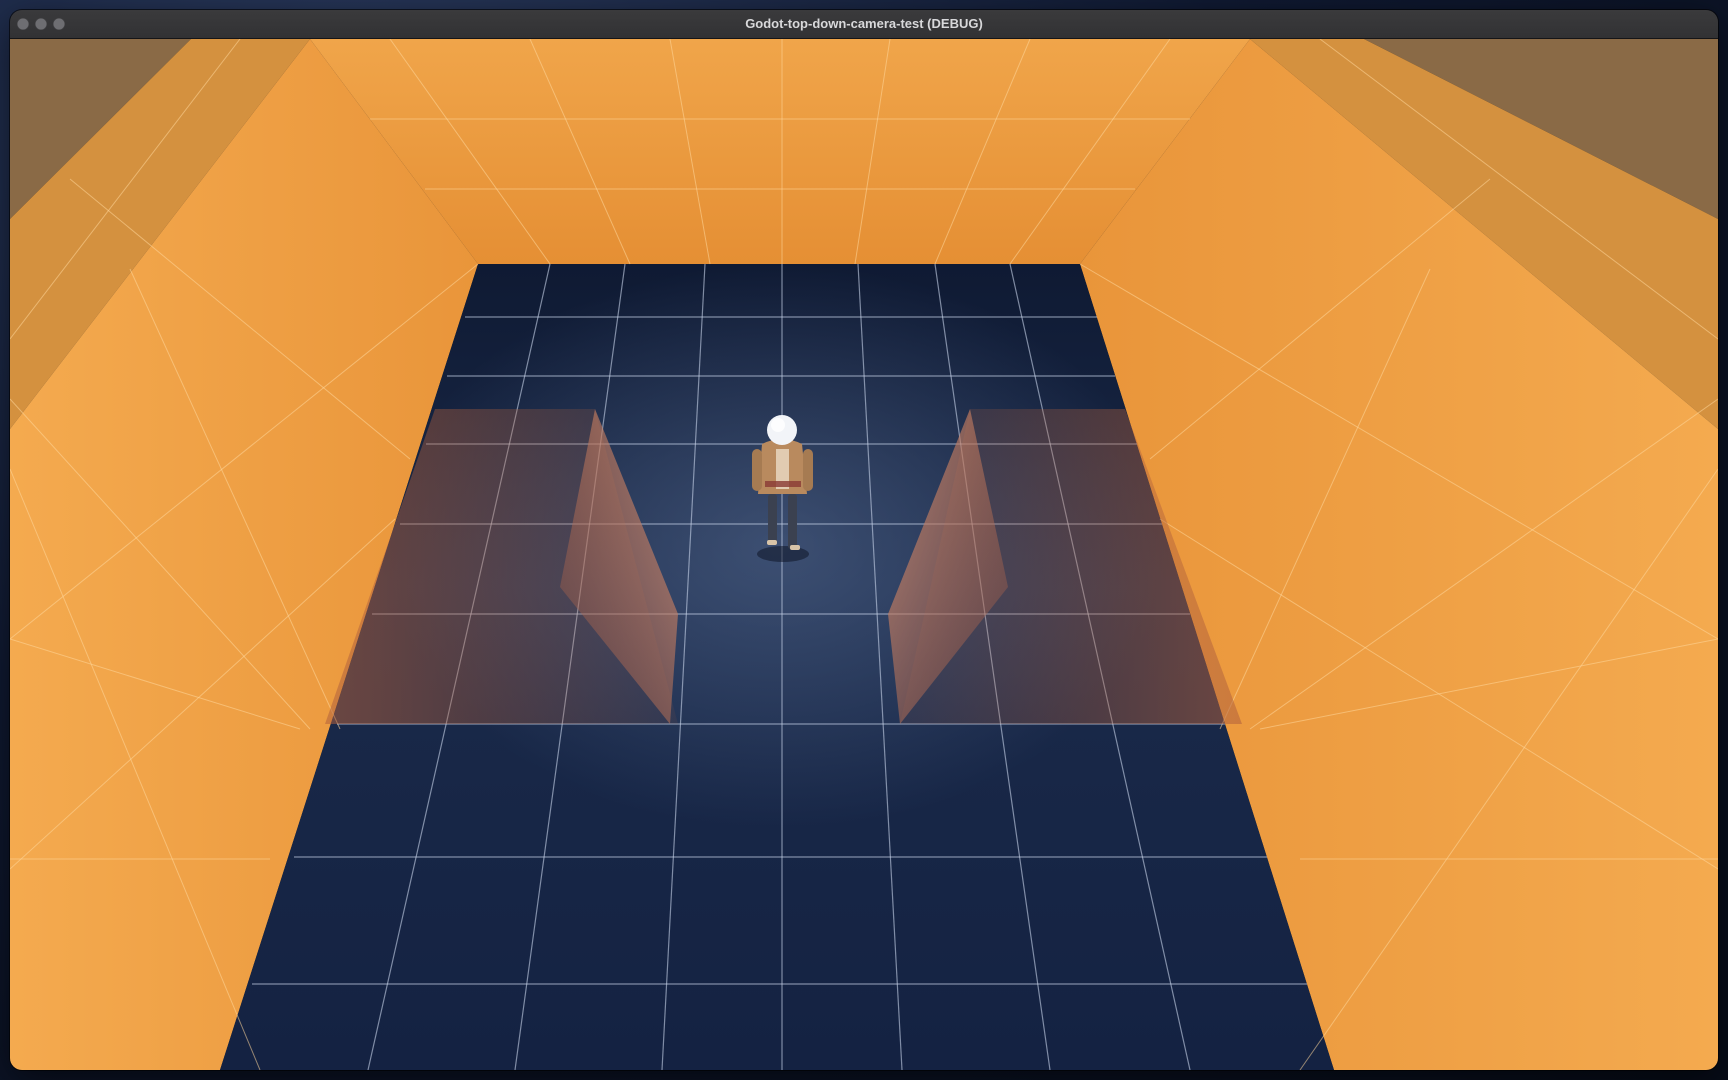 This screenshot has width=1728, height=1080. I want to click on window-title: Godot-top-down-camera-test (DEBUG), so click(864, 23).